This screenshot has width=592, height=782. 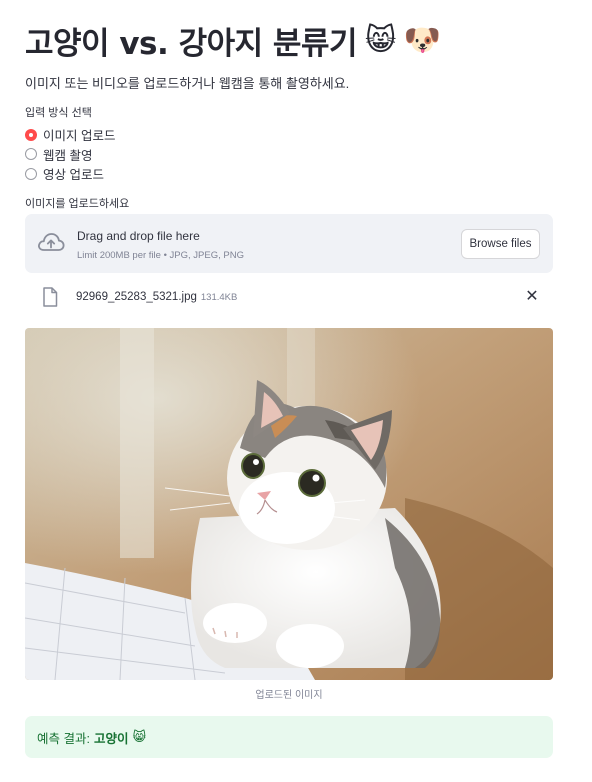 What do you see at coordinates (289, 737) in the screenshot?
I see `prediction-result-alert: 예측 결과: 고양이 😸` at bounding box center [289, 737].